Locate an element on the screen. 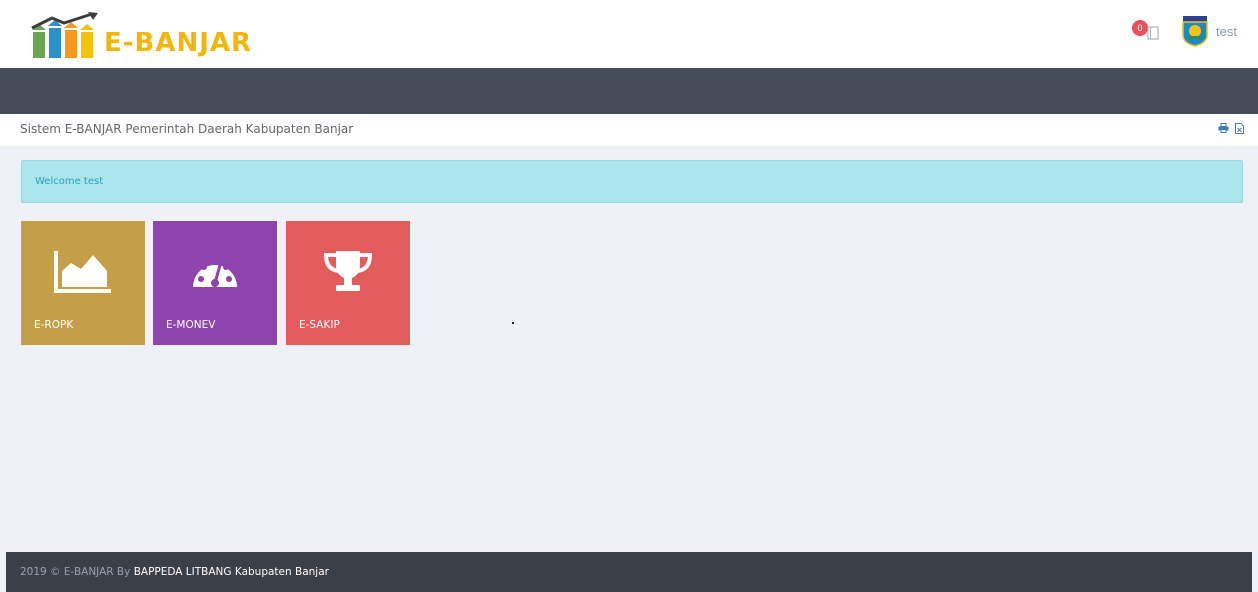 The image size is (1258, 592). tile-label: E-ROPK is located at coordinates (54, 325).